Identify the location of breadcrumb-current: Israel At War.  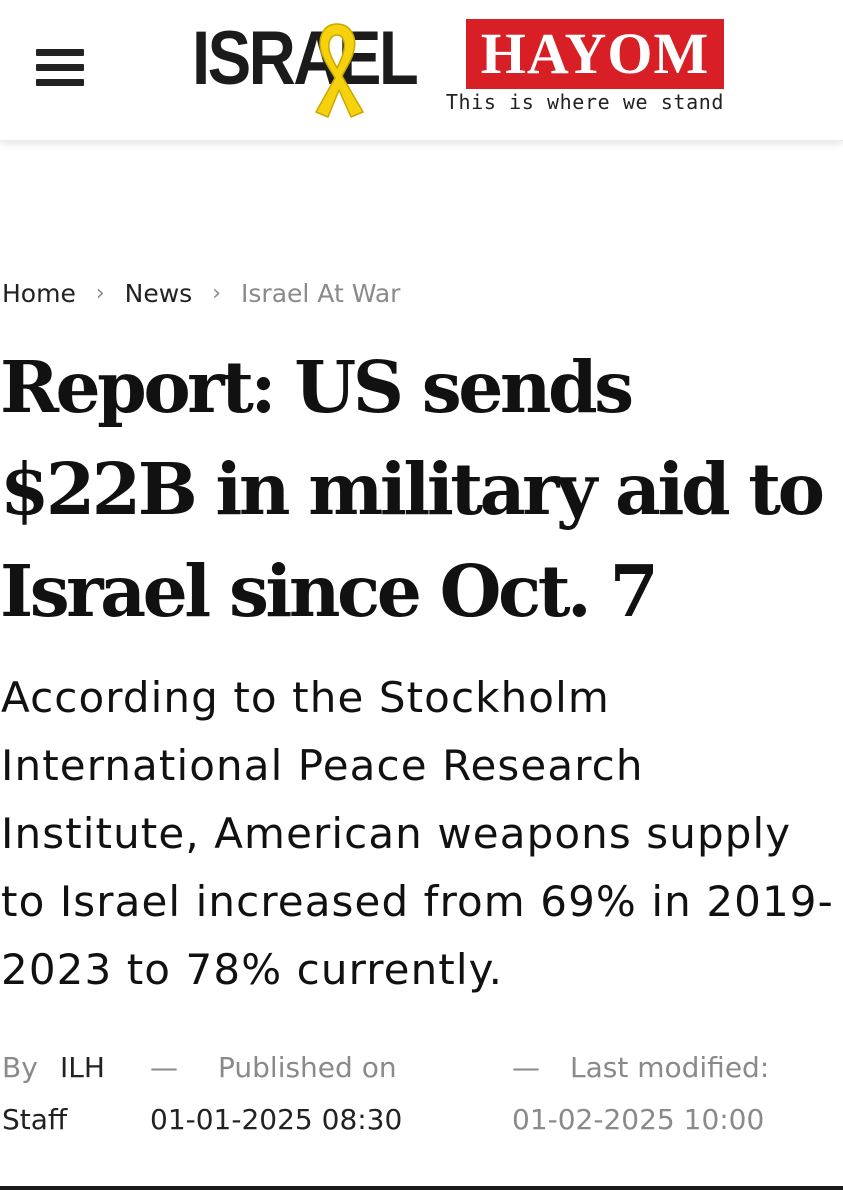
(320, 293).